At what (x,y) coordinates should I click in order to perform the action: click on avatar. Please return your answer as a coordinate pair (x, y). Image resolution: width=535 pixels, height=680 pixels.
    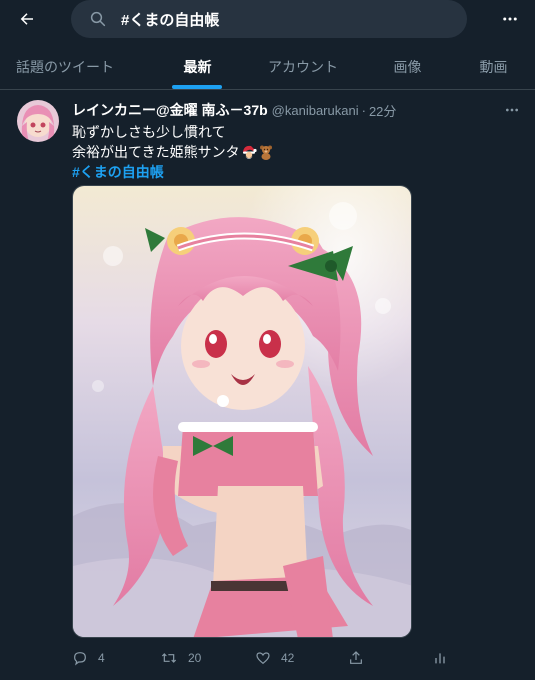
    Looking at the image, I should click on (38, 121).